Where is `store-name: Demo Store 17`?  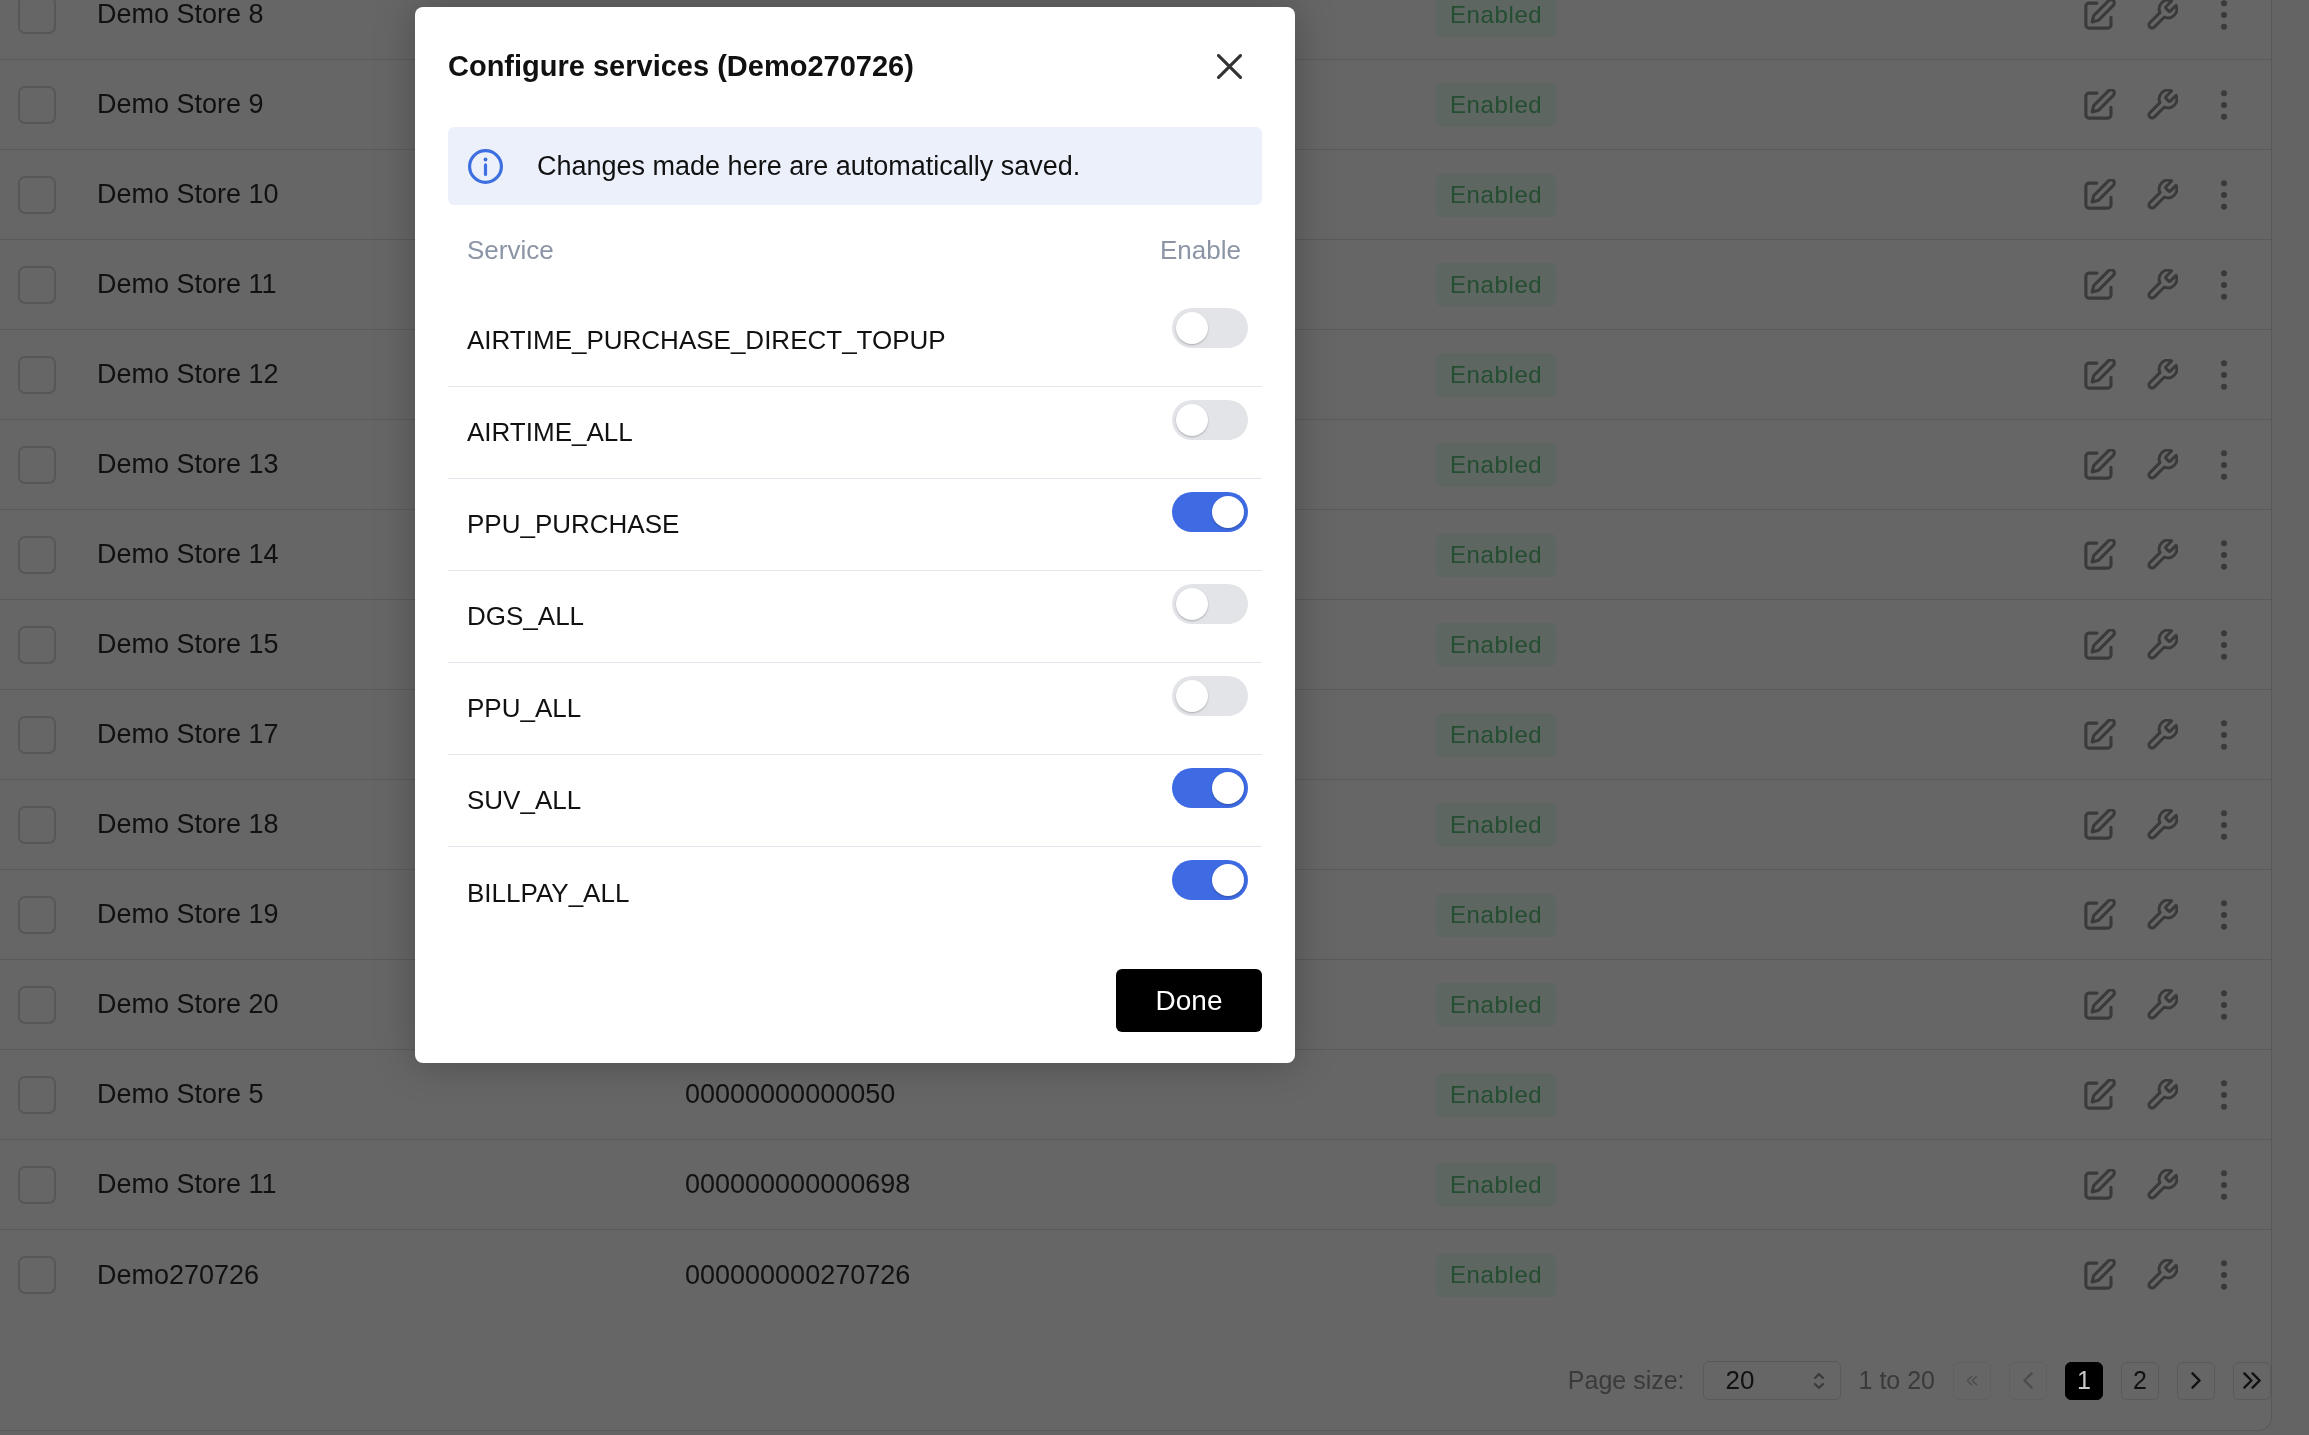
store-name: Demo Store 17 is located at coordinates (188, 734).